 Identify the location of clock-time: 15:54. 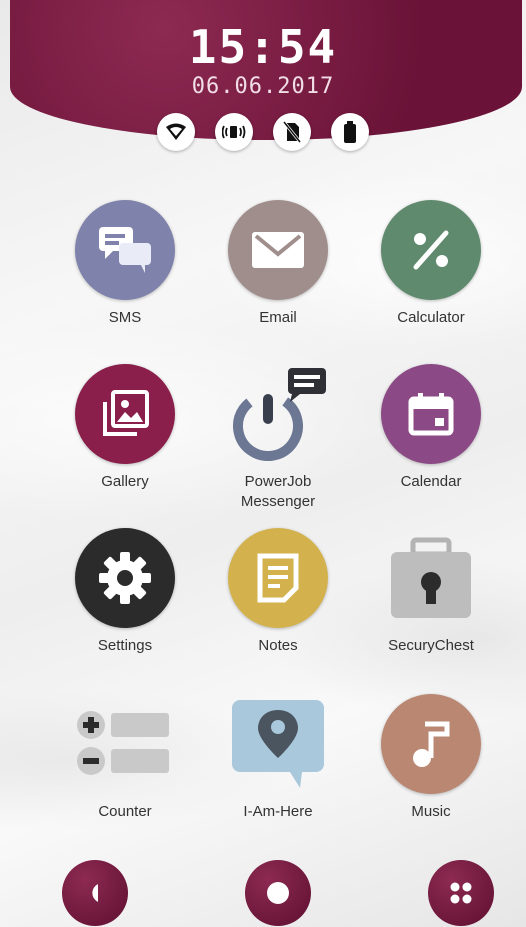
(263, 47).